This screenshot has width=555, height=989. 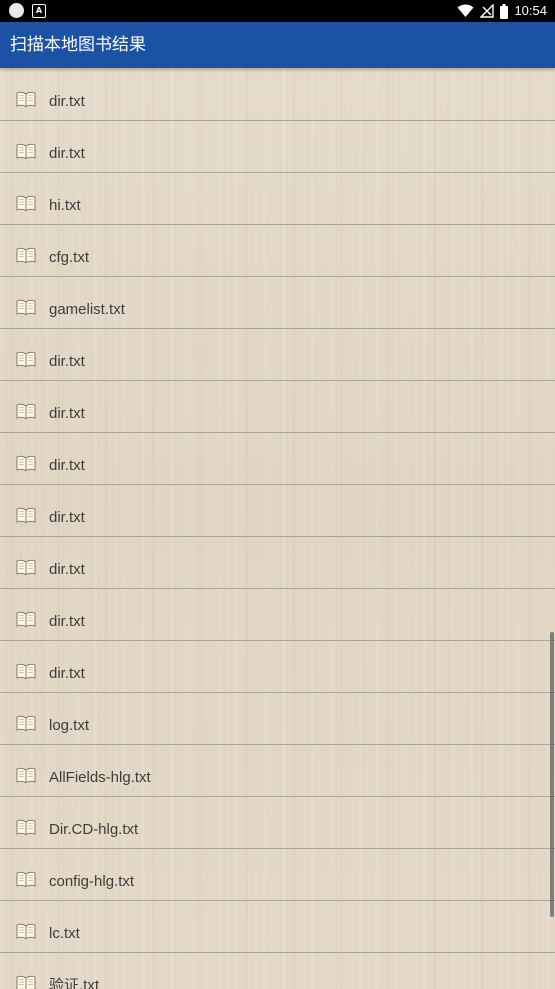 I want to click on wifi-icon, so click(x=465, y=10).